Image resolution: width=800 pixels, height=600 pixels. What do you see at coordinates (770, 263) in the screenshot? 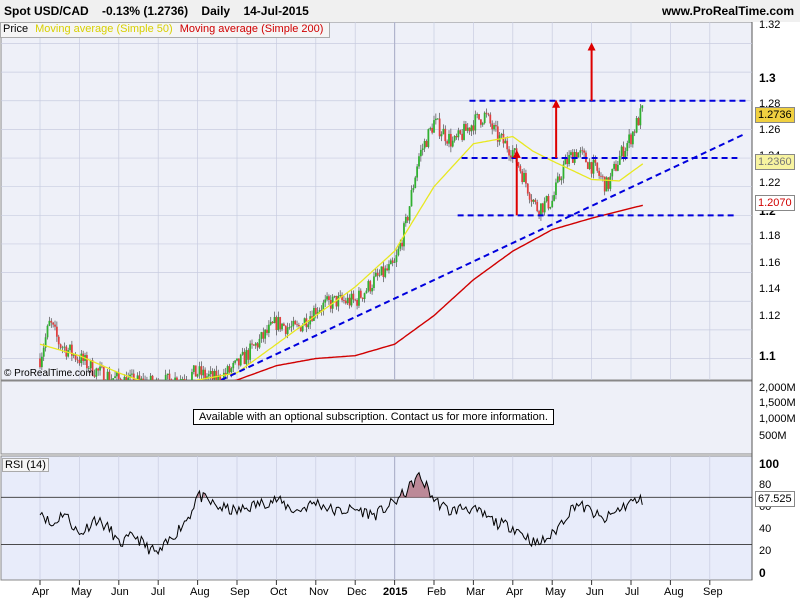
I see `price-tick: 1.16` at bounding box center [770, 263].